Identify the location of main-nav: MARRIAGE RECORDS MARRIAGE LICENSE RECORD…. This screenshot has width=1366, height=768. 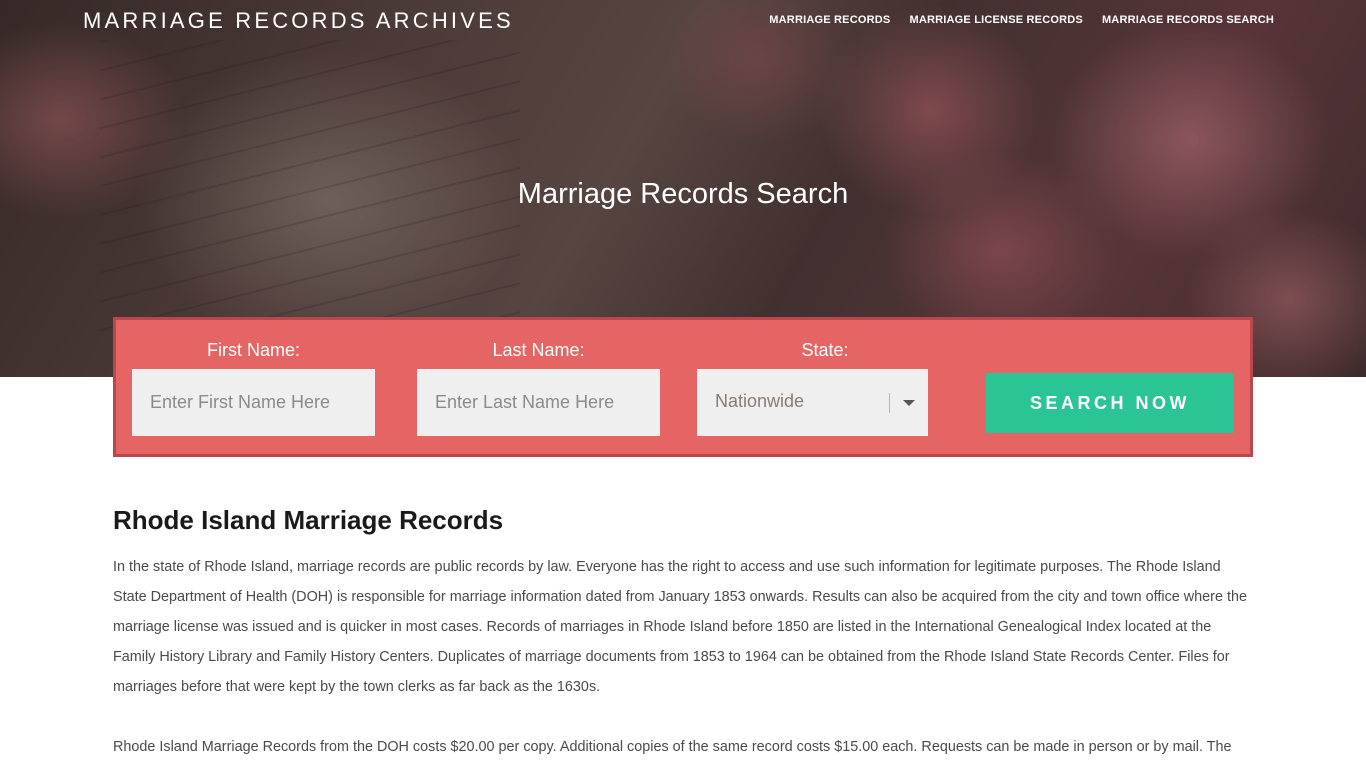
(1021, 20).